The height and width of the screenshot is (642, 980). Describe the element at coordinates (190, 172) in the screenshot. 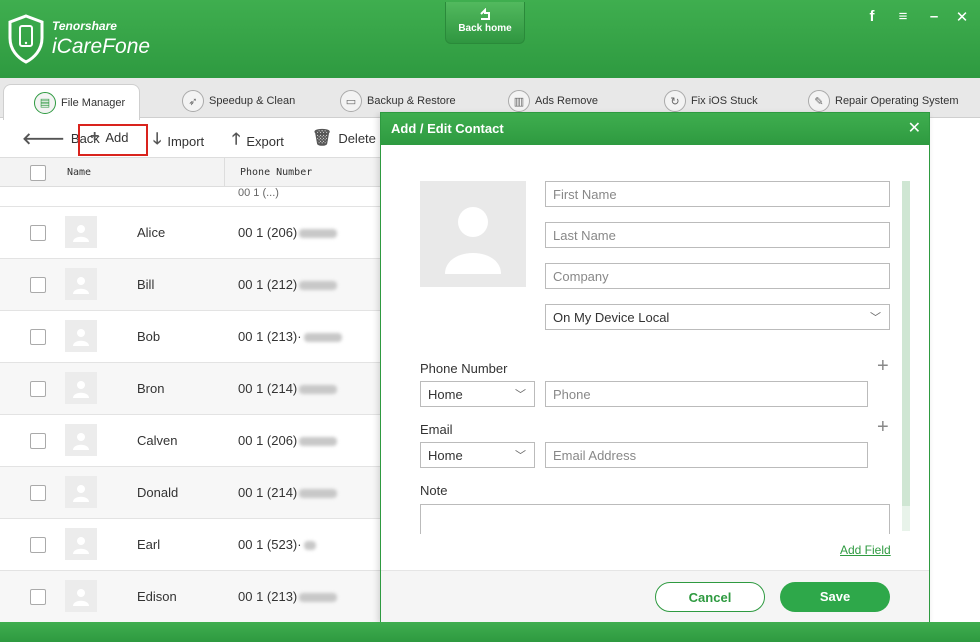

I see `contacts-table-header: Name Phone Number` at that location.